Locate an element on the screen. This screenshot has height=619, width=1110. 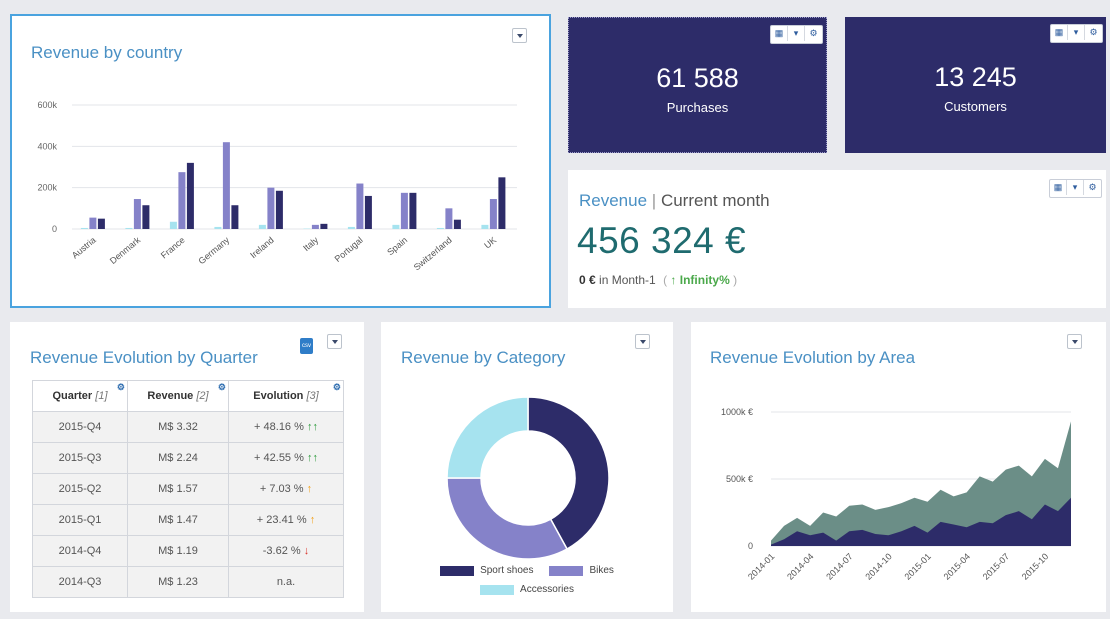
x-tick-label: Denmark is located at coordinates (125, 250).